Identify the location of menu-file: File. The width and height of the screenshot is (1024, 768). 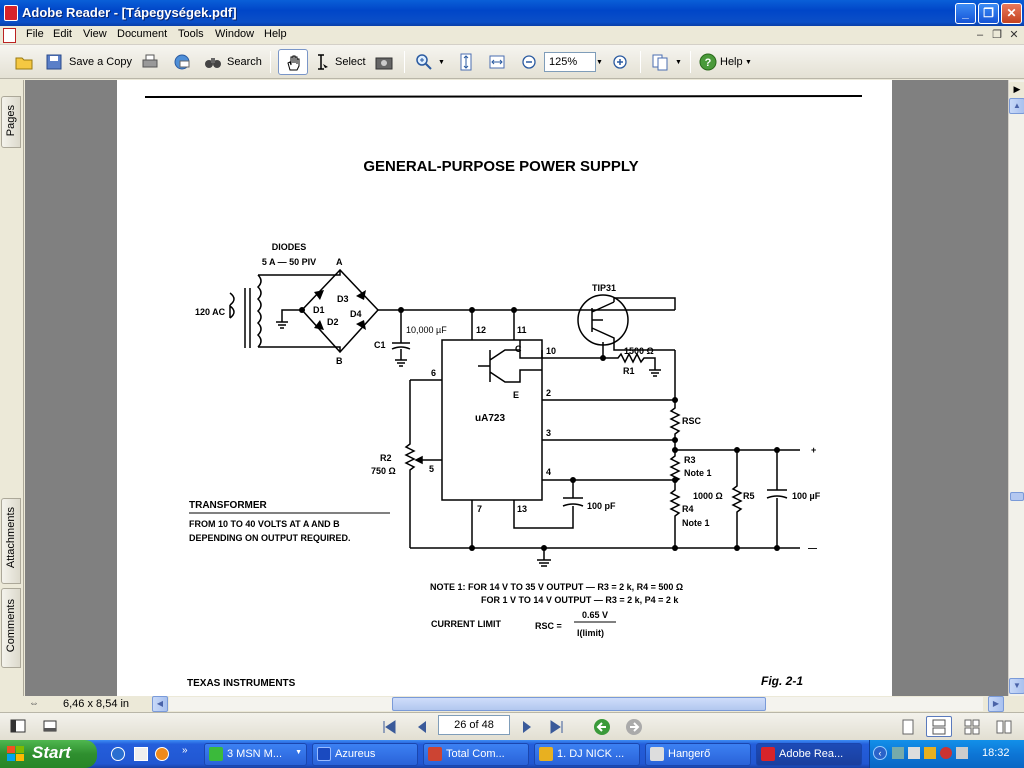
(35, 34).